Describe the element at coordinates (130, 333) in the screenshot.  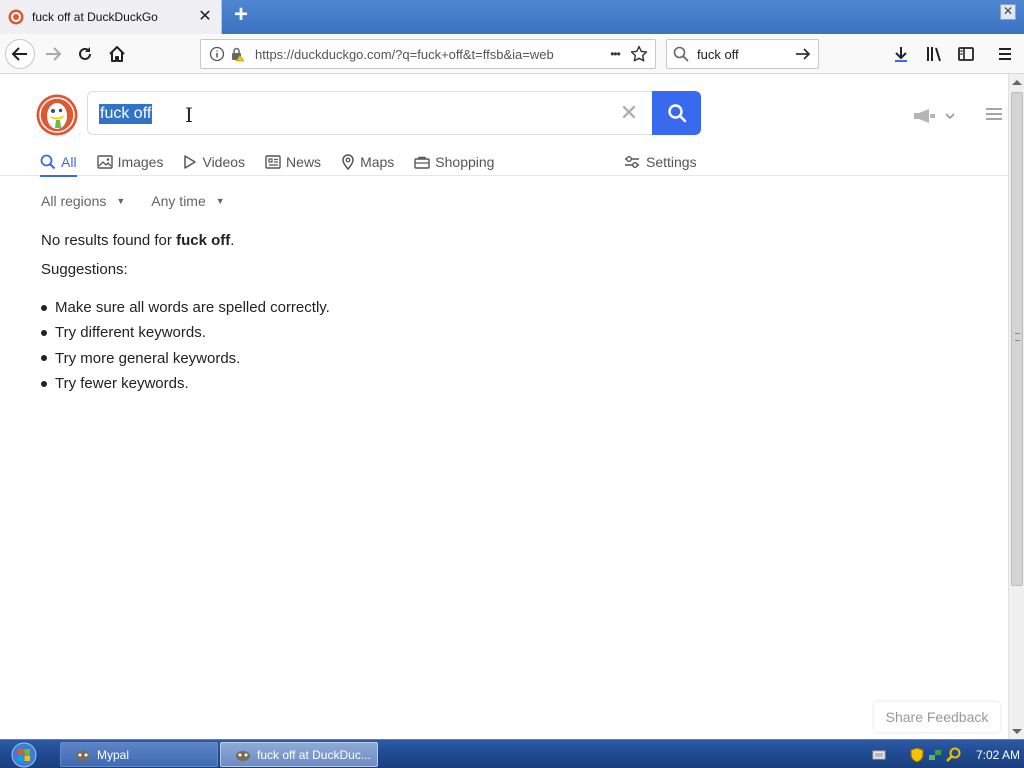
I see `suggestion-text: Try different keywords.` at that location.